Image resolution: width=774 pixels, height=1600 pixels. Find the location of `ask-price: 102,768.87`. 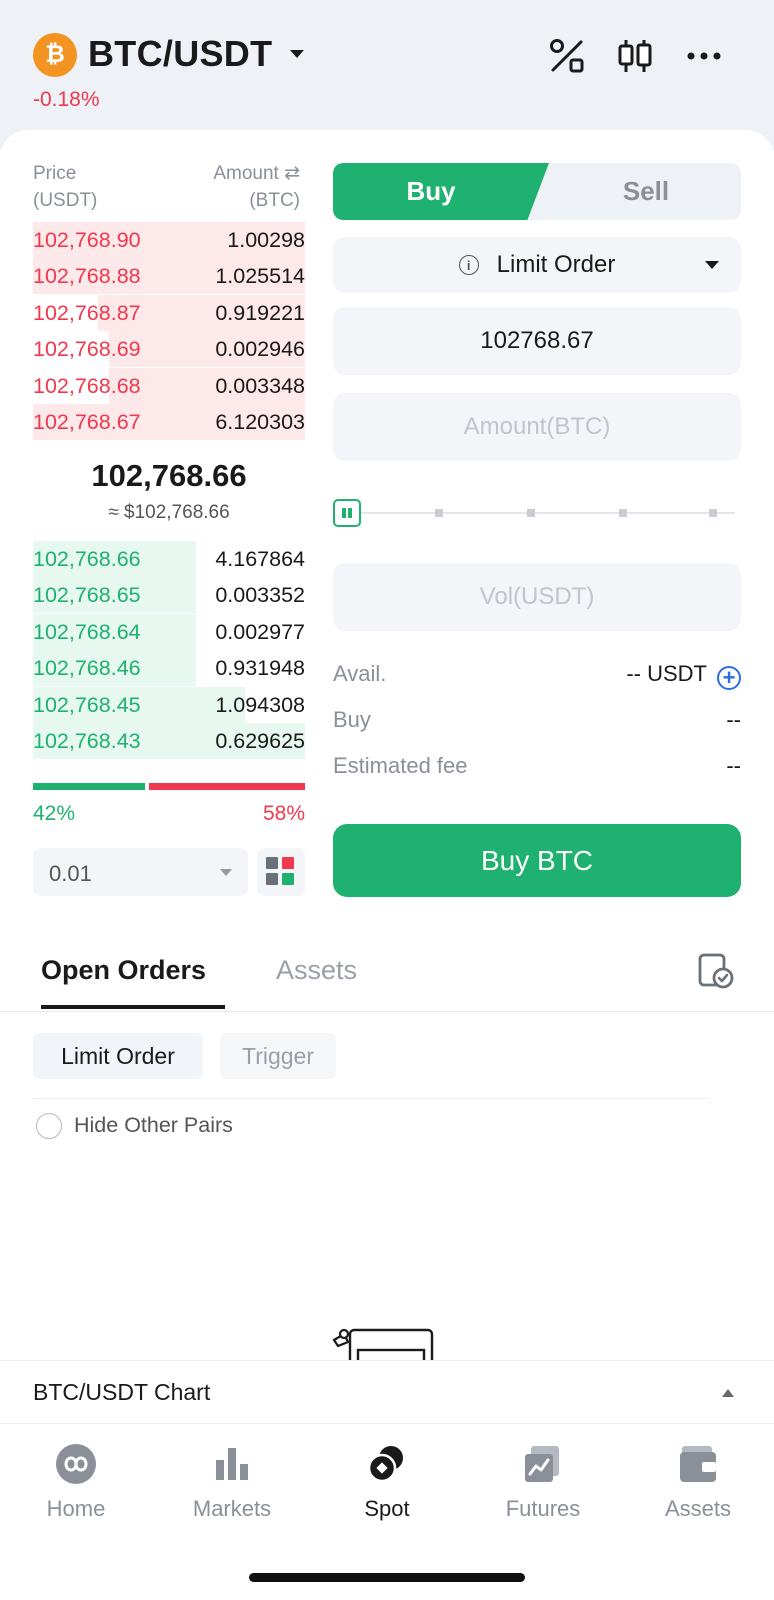

ask-price: 102,768.87 is located at coordinates (87, 312).